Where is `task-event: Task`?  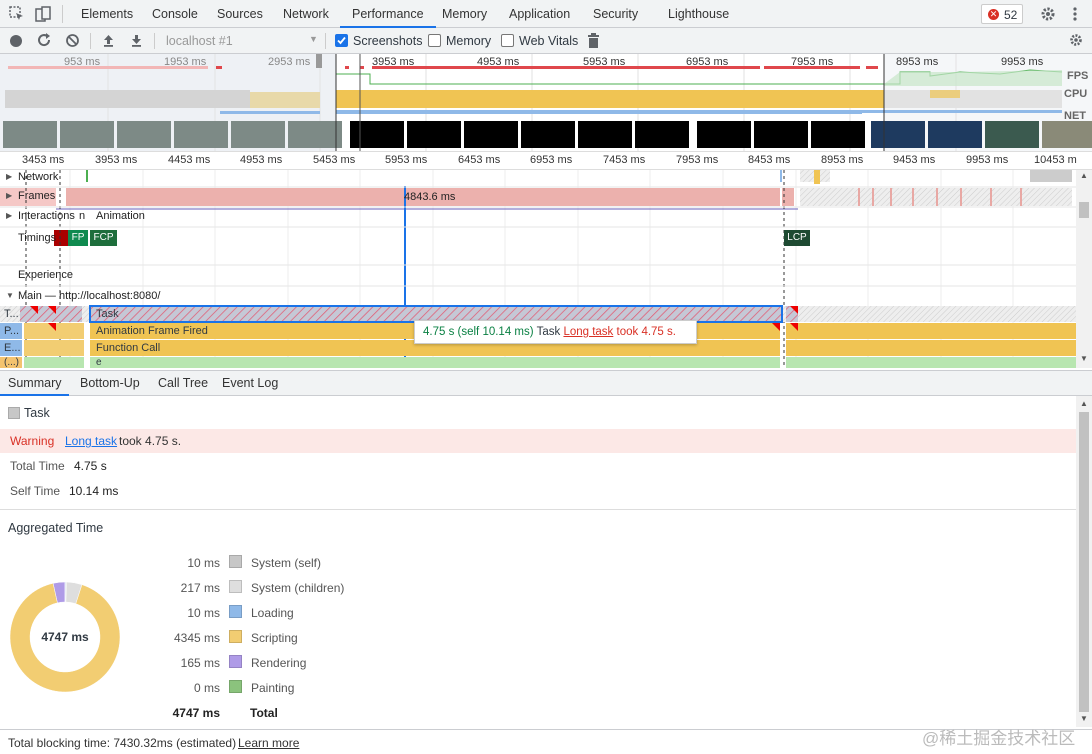
task-event: Task is located at coordinates (107, 314).